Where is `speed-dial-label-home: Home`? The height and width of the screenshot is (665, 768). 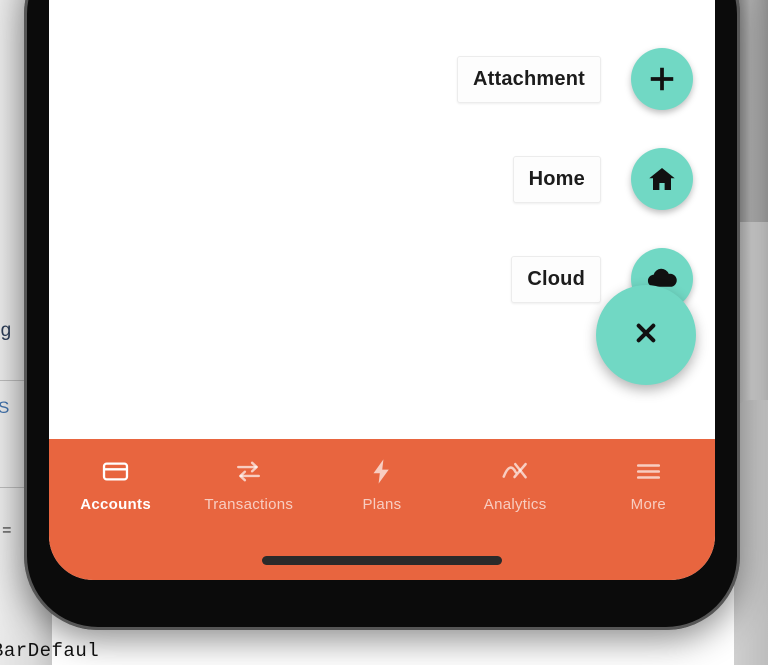 speed-dial-label-home: Home is located at coordinates (556, 179).